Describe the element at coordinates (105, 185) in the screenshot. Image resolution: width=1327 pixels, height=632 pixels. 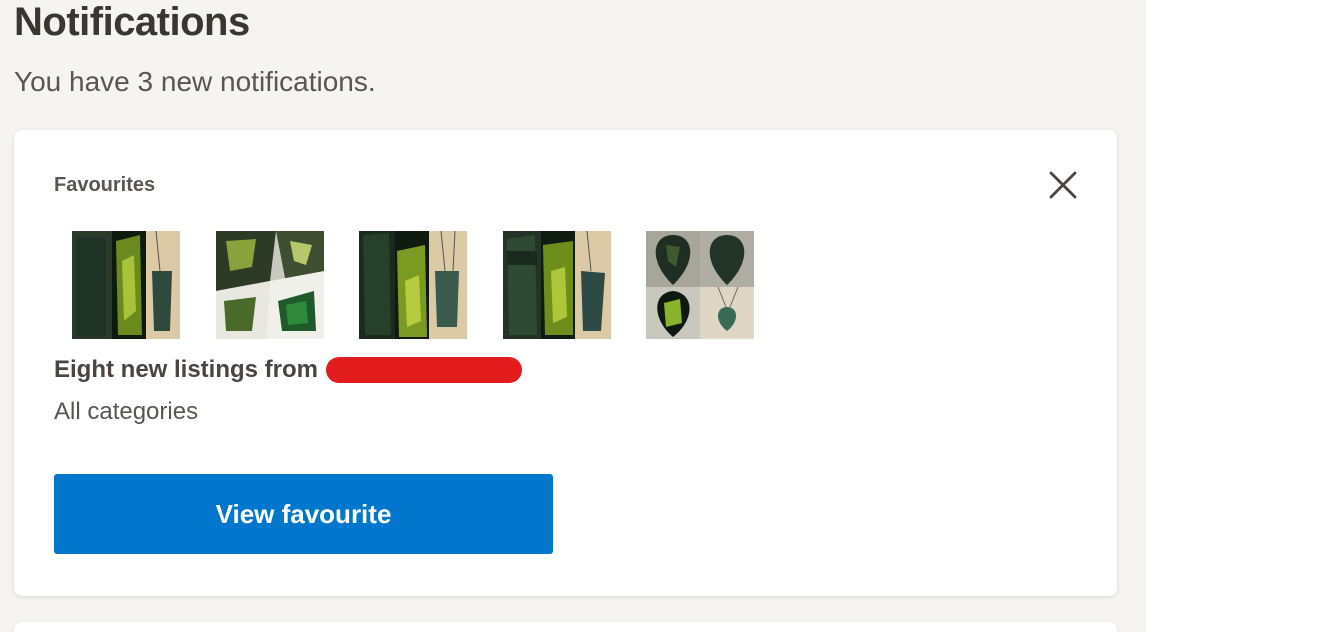
I see `section-label: Favourites` at that location.